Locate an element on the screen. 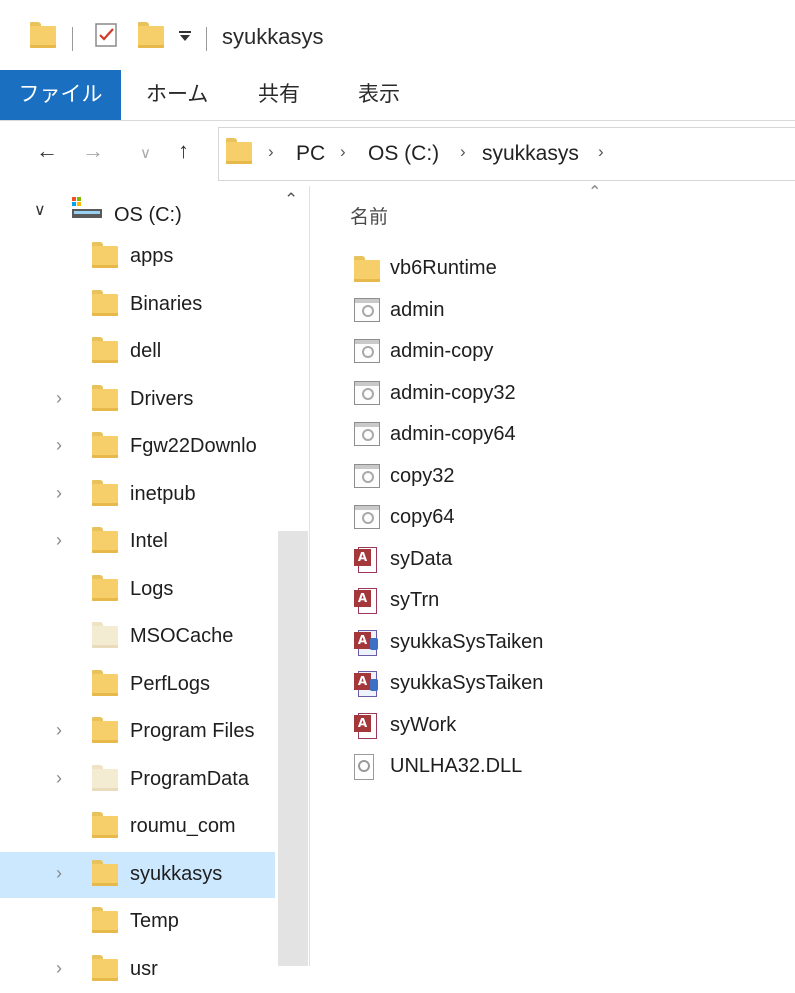  file-name: copy32 is located at coordinates (422, 475).